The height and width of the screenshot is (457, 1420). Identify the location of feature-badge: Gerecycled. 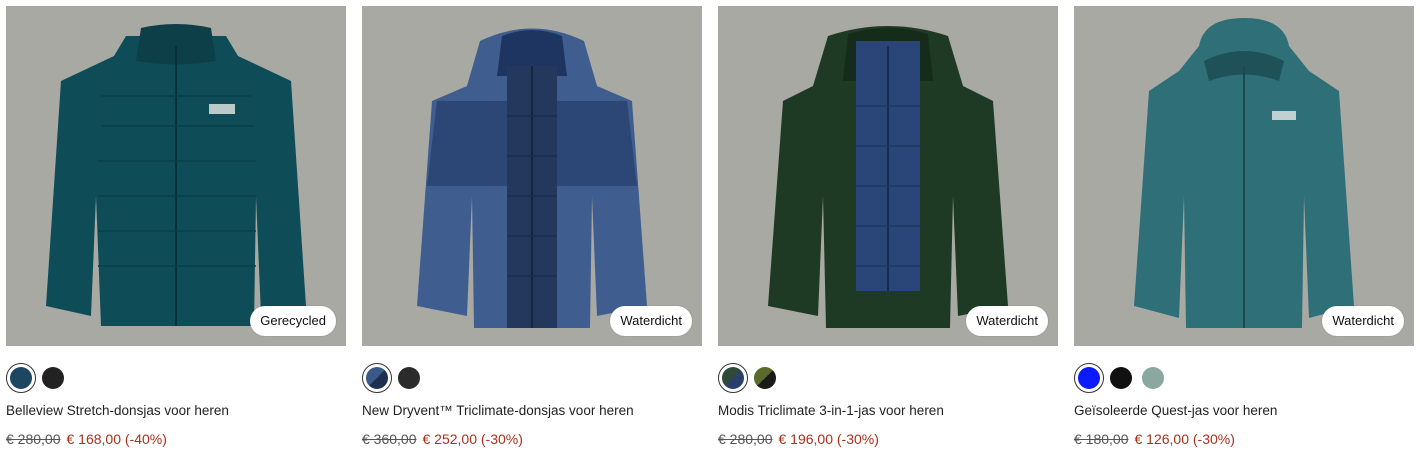
(293, 321).